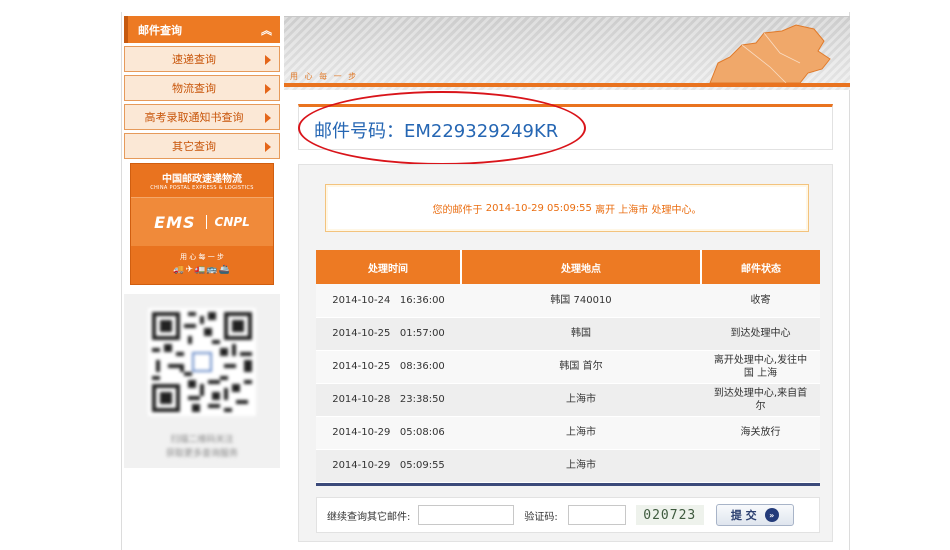  What do you see at coordinates (760, 301) in the screenshot?
I see `cell-status: 收寄` at bounding box center [760, 301].